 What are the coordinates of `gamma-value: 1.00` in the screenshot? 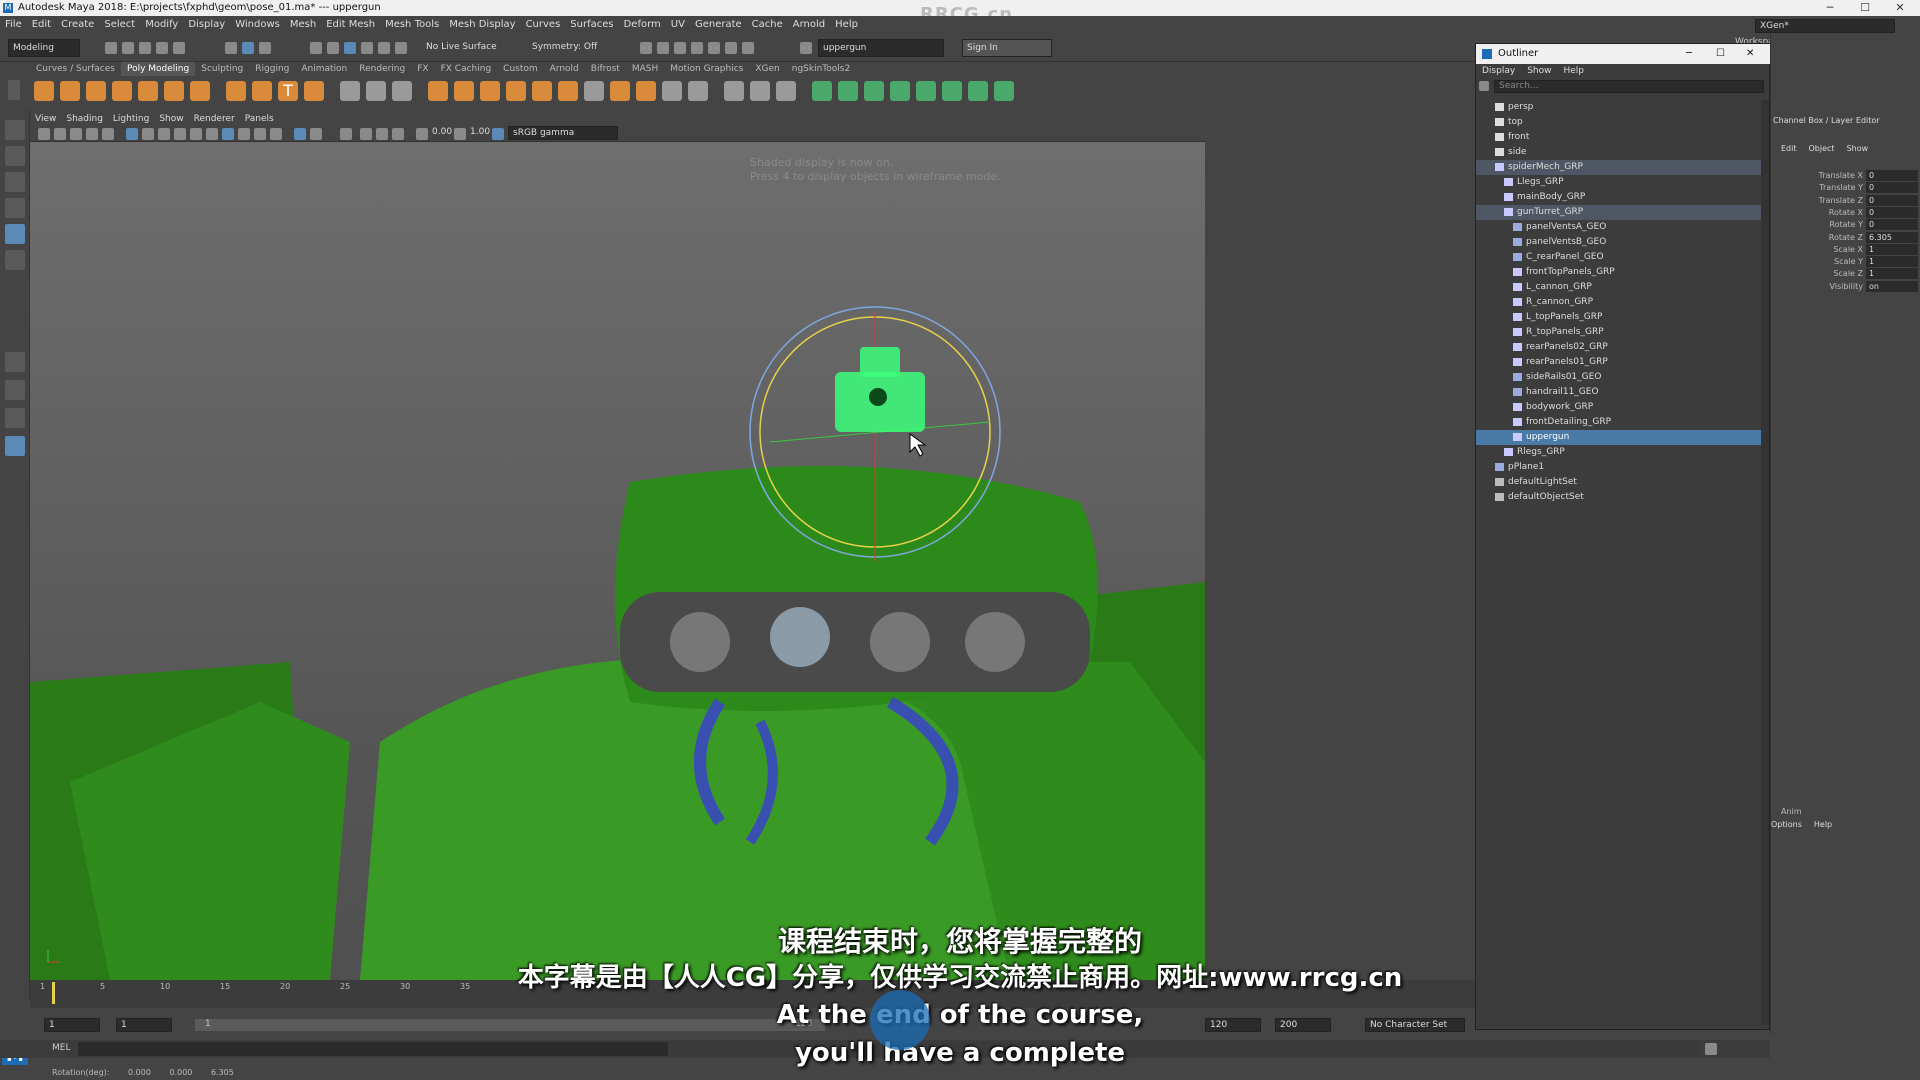 It's located at (480, 132).